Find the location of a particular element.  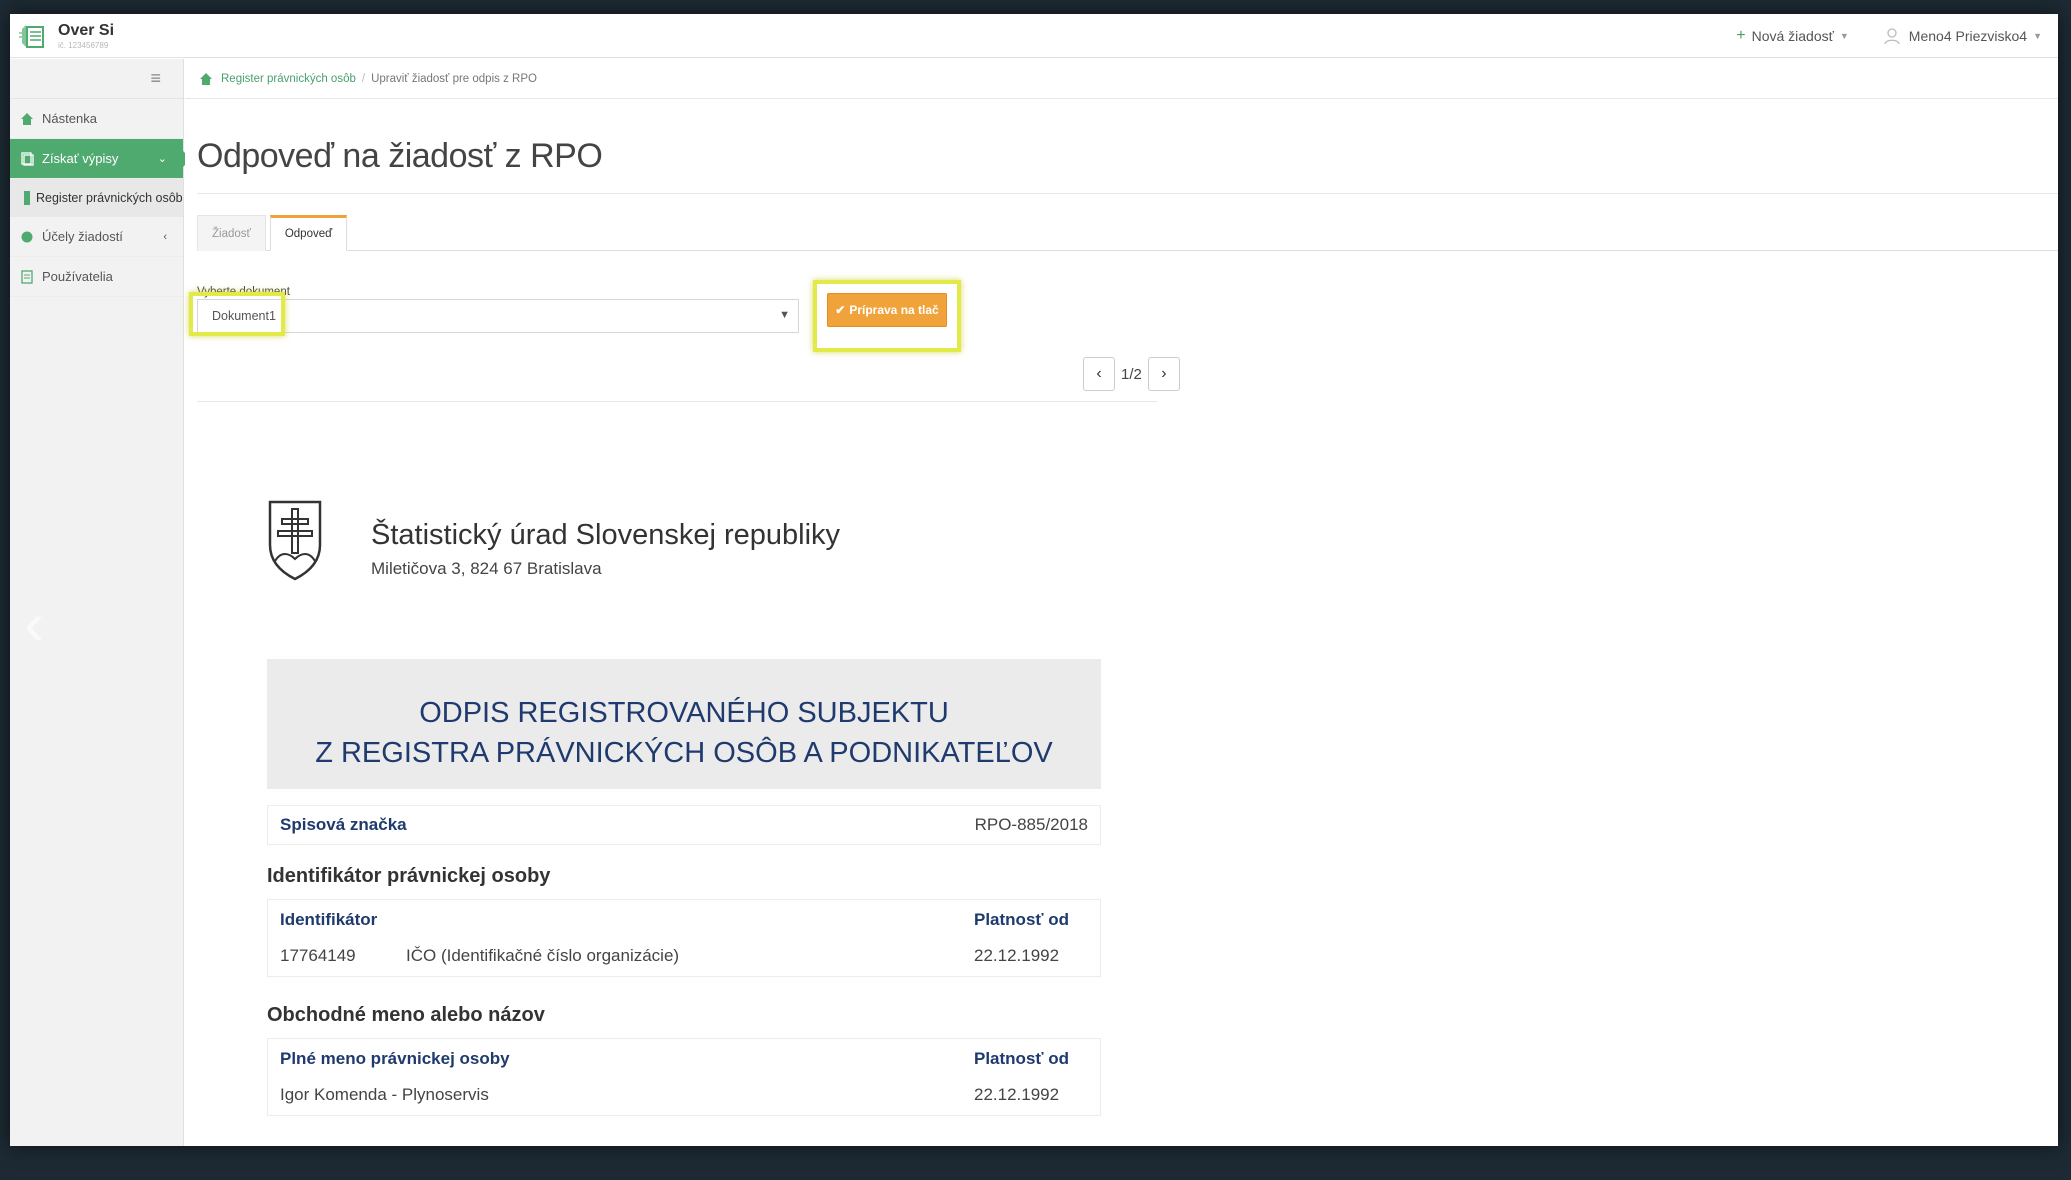

plus-icon: + is located at coordinates (1741, 35).